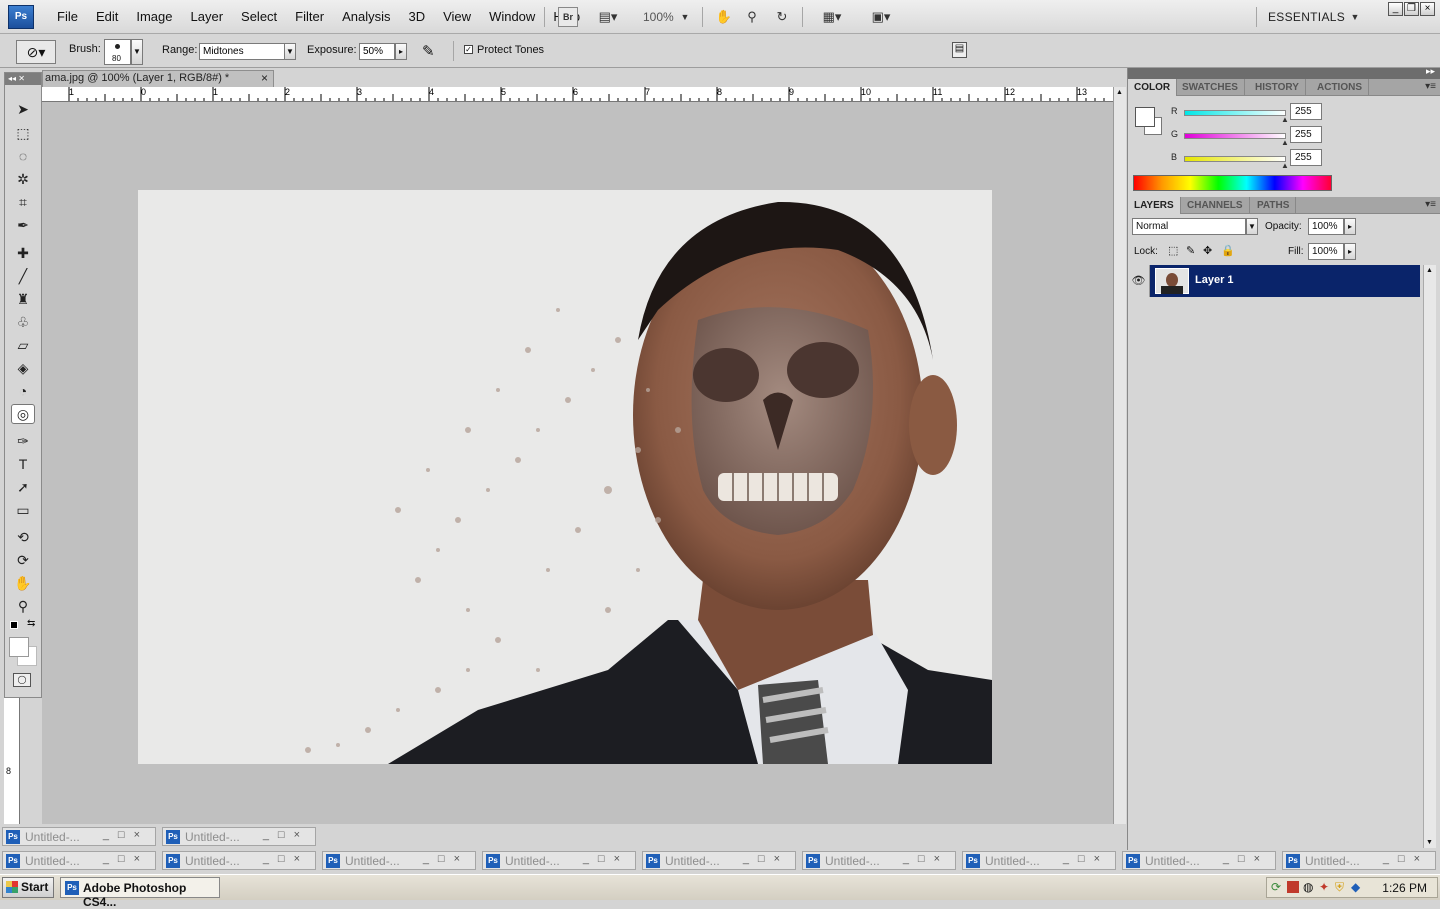  Describe the element at coordinates (23, 391) in the screenshot. I see `blur-tool-icon: ◔` at that location.